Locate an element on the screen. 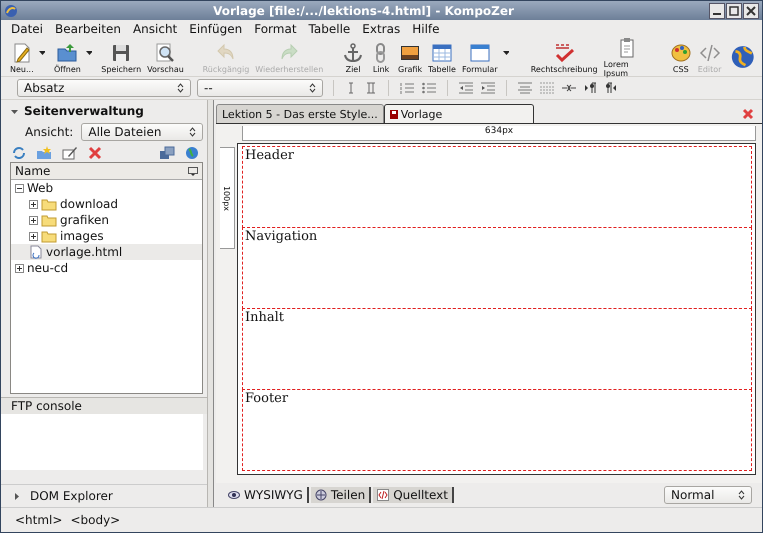 Image resolution: width=763 pixels, height=533 pixels. tree-item: neu-cd is located at coordinates (106, 268).